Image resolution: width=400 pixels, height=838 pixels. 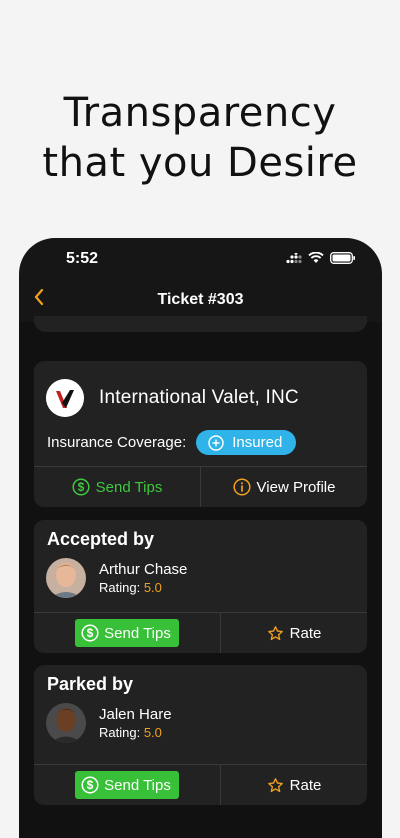 I want to click on accepted-by-person: Arthur Chase Rating: 5.0, so click(x=116, y=578).